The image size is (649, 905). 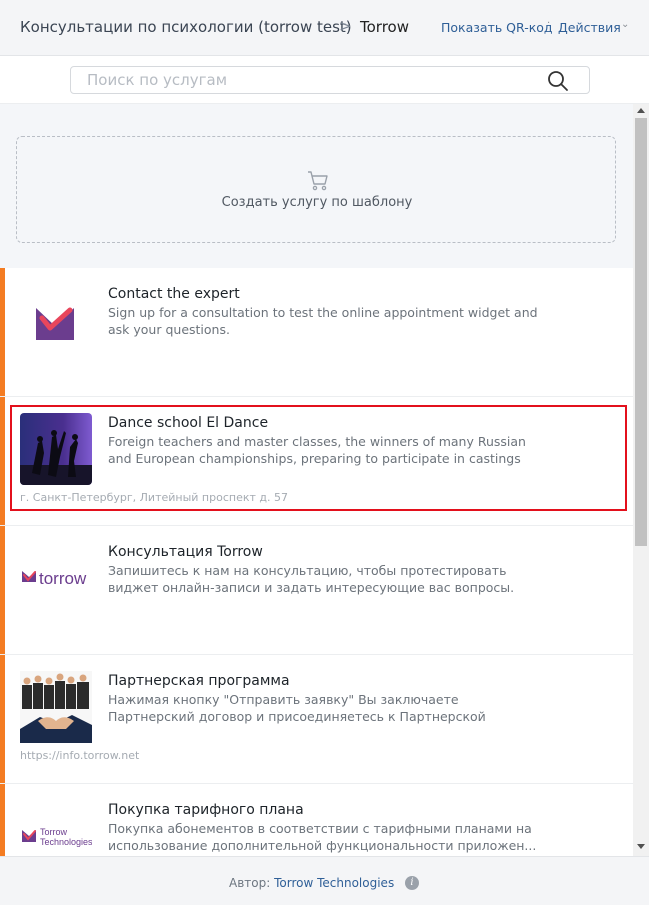 I want to click on search-icon, so click(x=558, y=81).